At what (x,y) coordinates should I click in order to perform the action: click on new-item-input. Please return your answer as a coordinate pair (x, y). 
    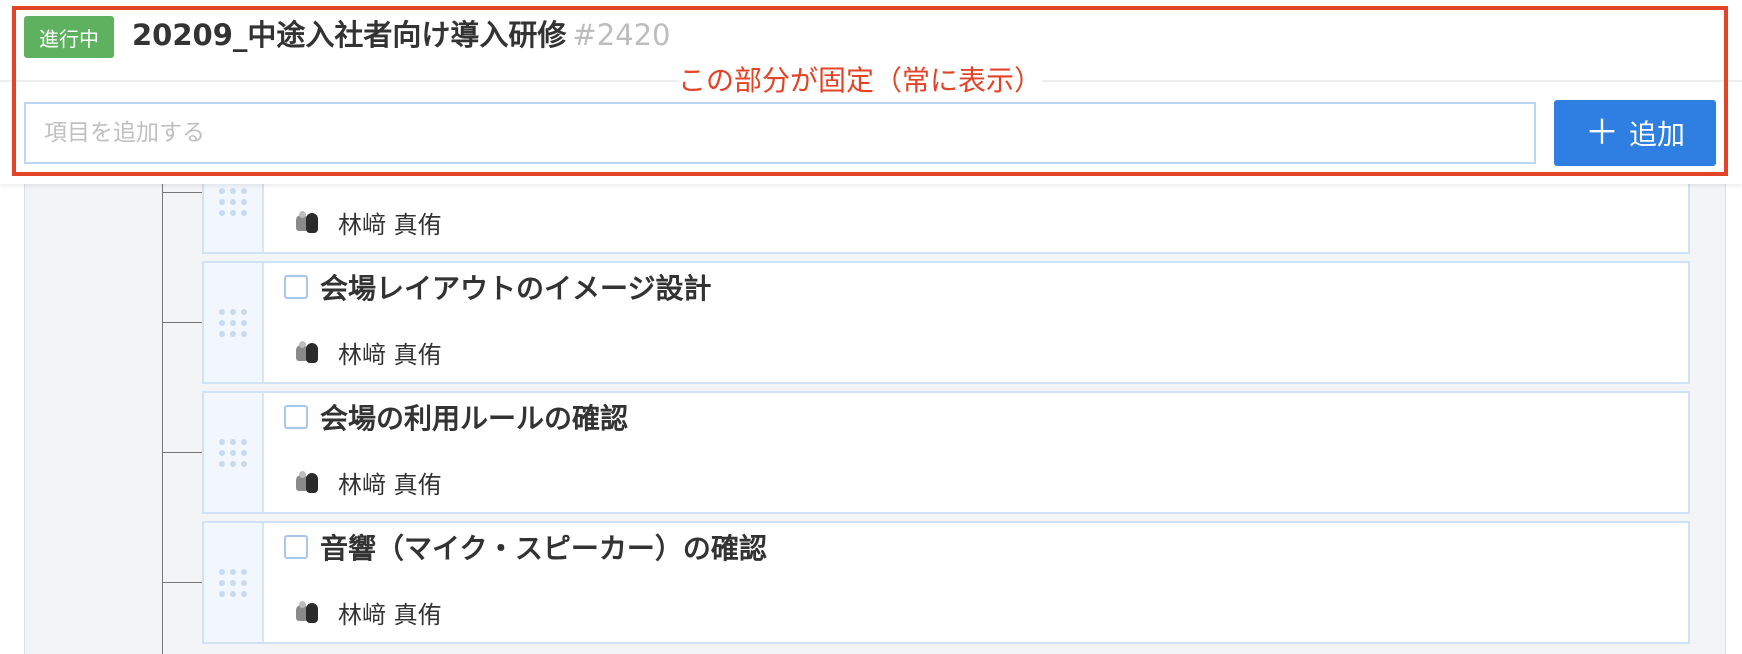
    Looking at the image, I should click on (780, 133).